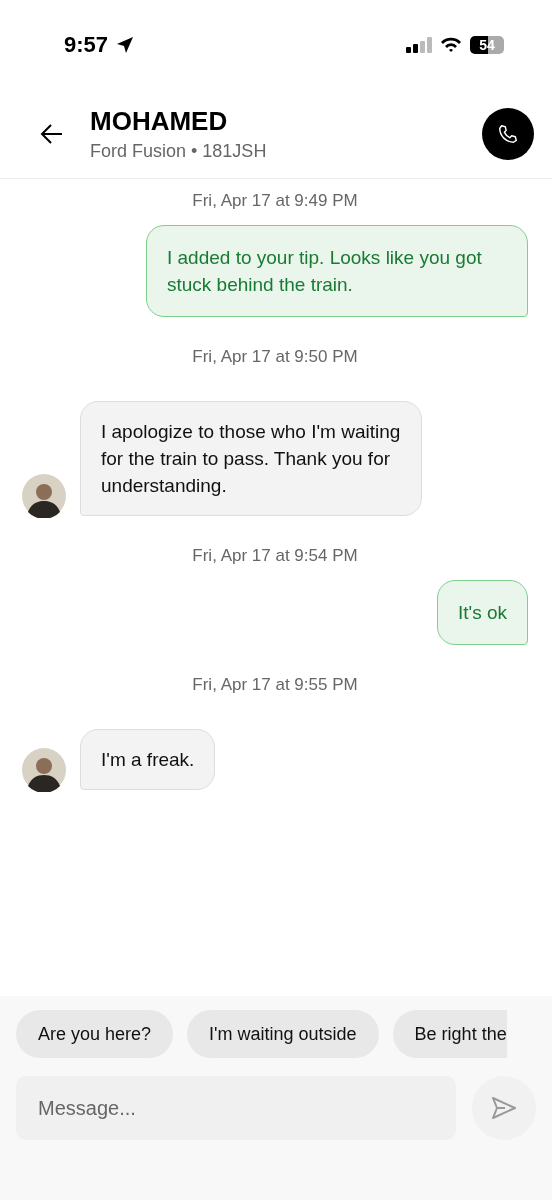  Describe the element at coordinates (504, 1108) in the screenshot. I see `send-icon` at that location.